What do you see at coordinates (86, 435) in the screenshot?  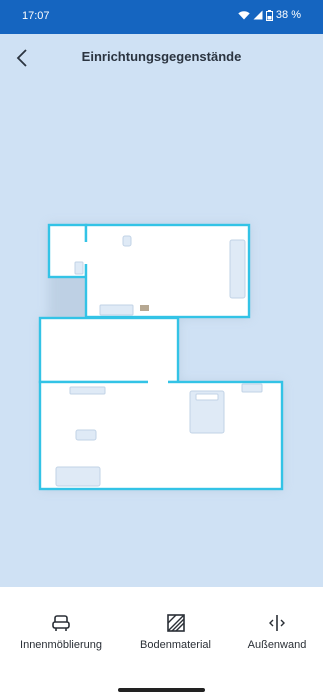 I see `table-icon` at bounding box center [86, 435].